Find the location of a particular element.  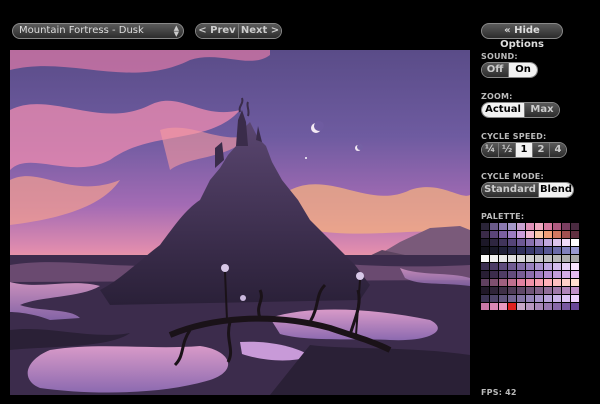

speed-half-button: ½ is located at coordinates (507, 150).